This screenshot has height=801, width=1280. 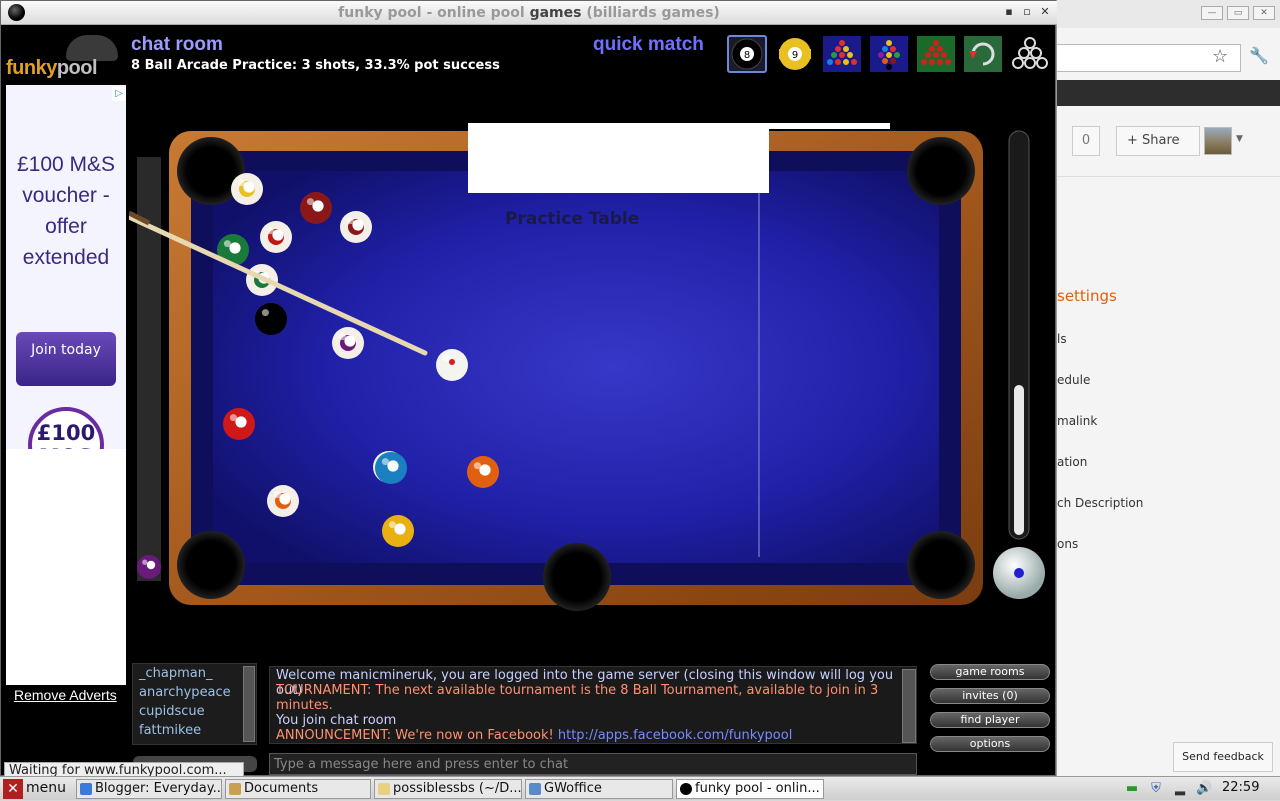 I want to click on start-menu-button: ✕ menu, so click(x=36, y=789).